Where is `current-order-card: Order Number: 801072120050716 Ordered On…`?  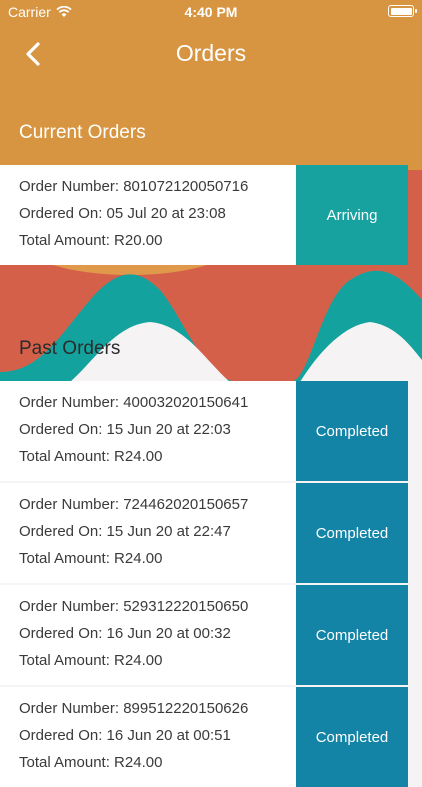 current-order-card: Order Number: 801072120050716 Ordered On… is located at coordinates (148, 215).